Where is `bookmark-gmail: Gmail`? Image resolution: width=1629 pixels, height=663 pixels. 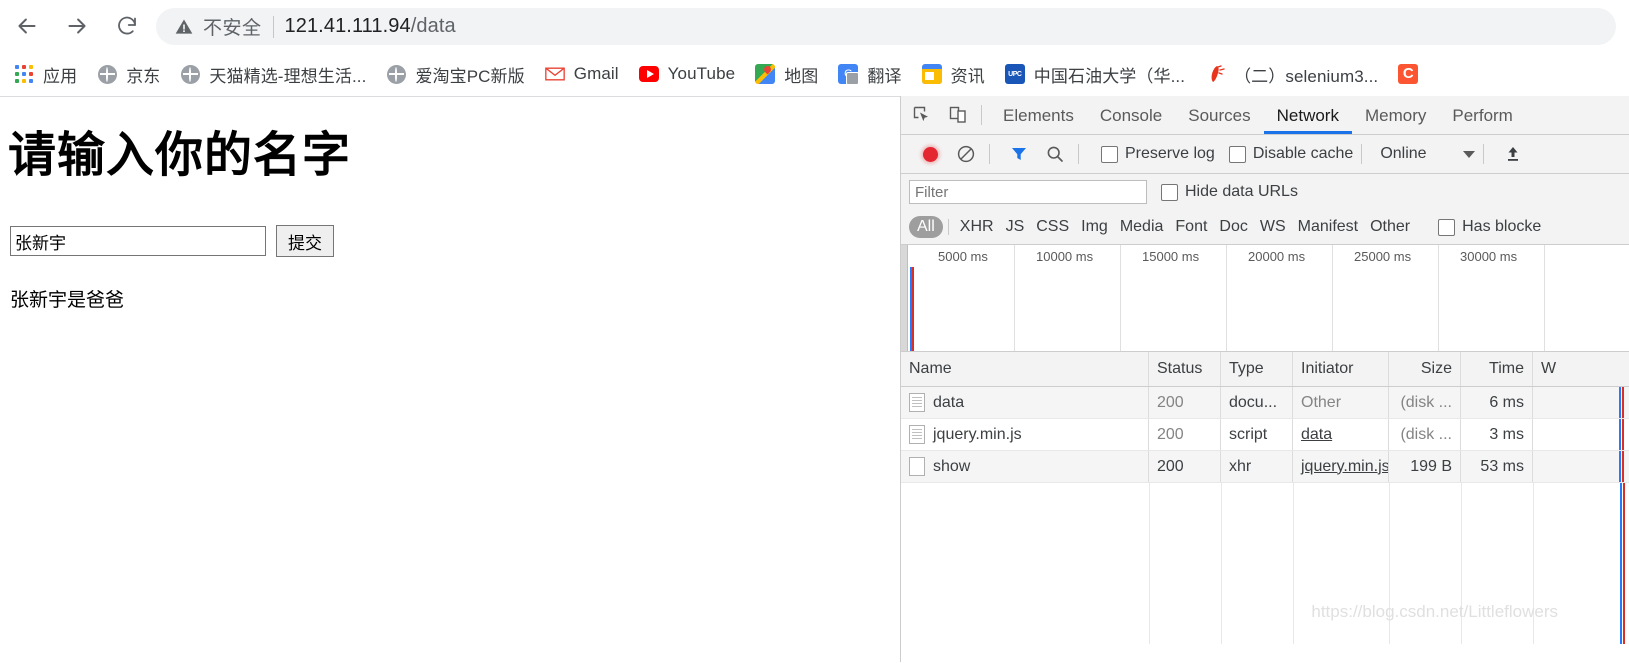
bookmark-gmail: Gmail is located at coordinates (582, 74).